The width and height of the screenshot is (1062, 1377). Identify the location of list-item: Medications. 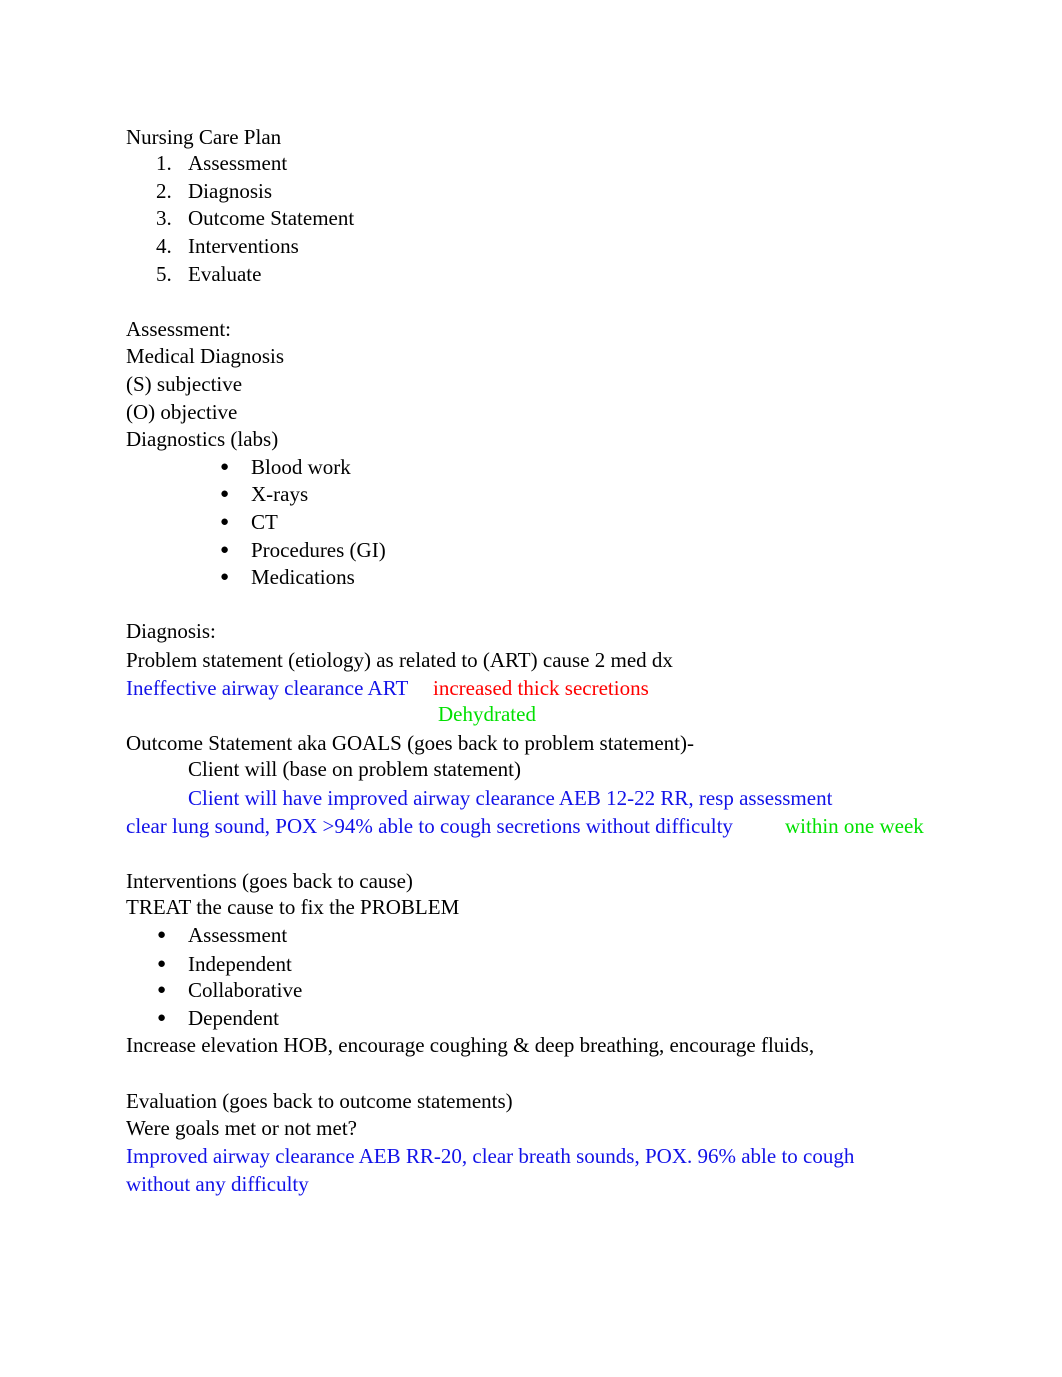
(303, 577).